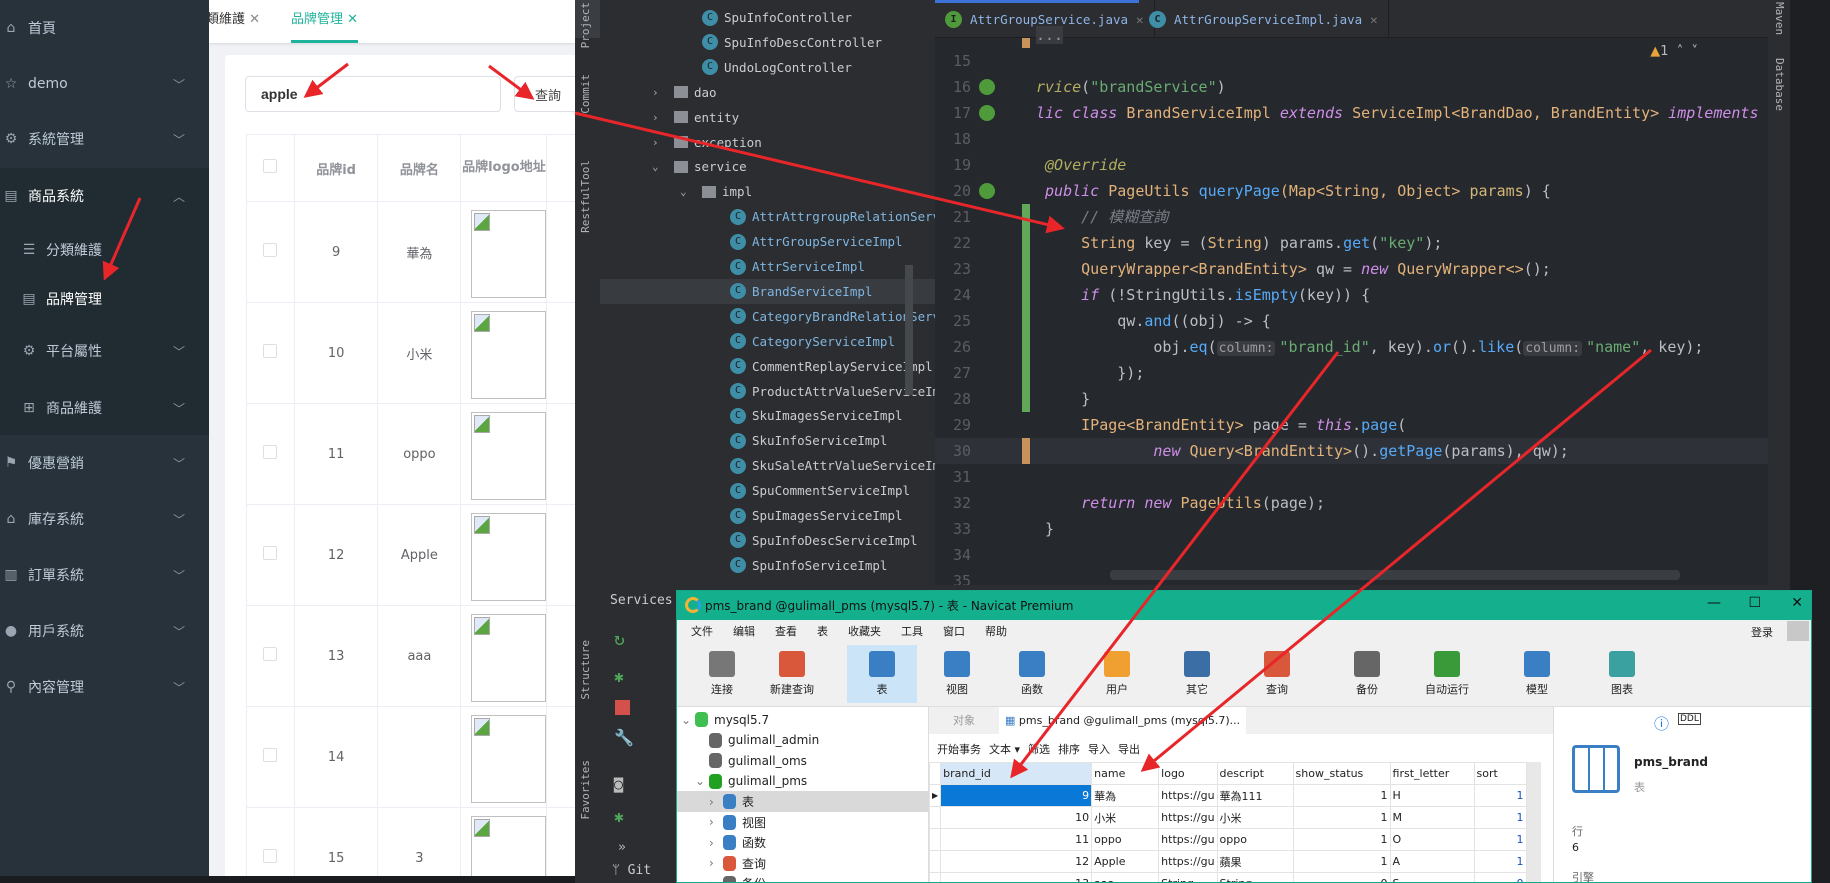 This screenshot has height=883, width=1830. Describe the element at coordinates (1432, 773) in the screenshot. I see `column-header: first_letter` at that location.